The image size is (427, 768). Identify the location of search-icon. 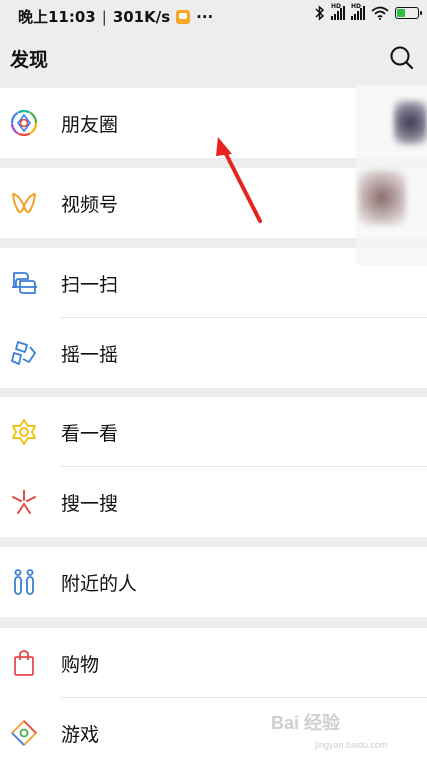
(402, 58).